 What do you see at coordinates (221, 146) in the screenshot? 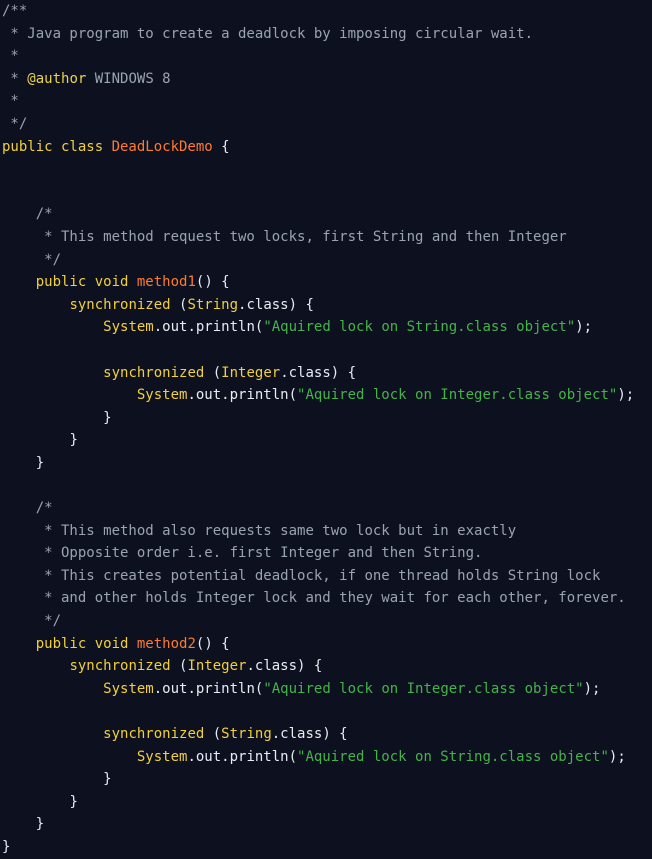
I see `code-token-plain: {` at bounding box center [221, 146].